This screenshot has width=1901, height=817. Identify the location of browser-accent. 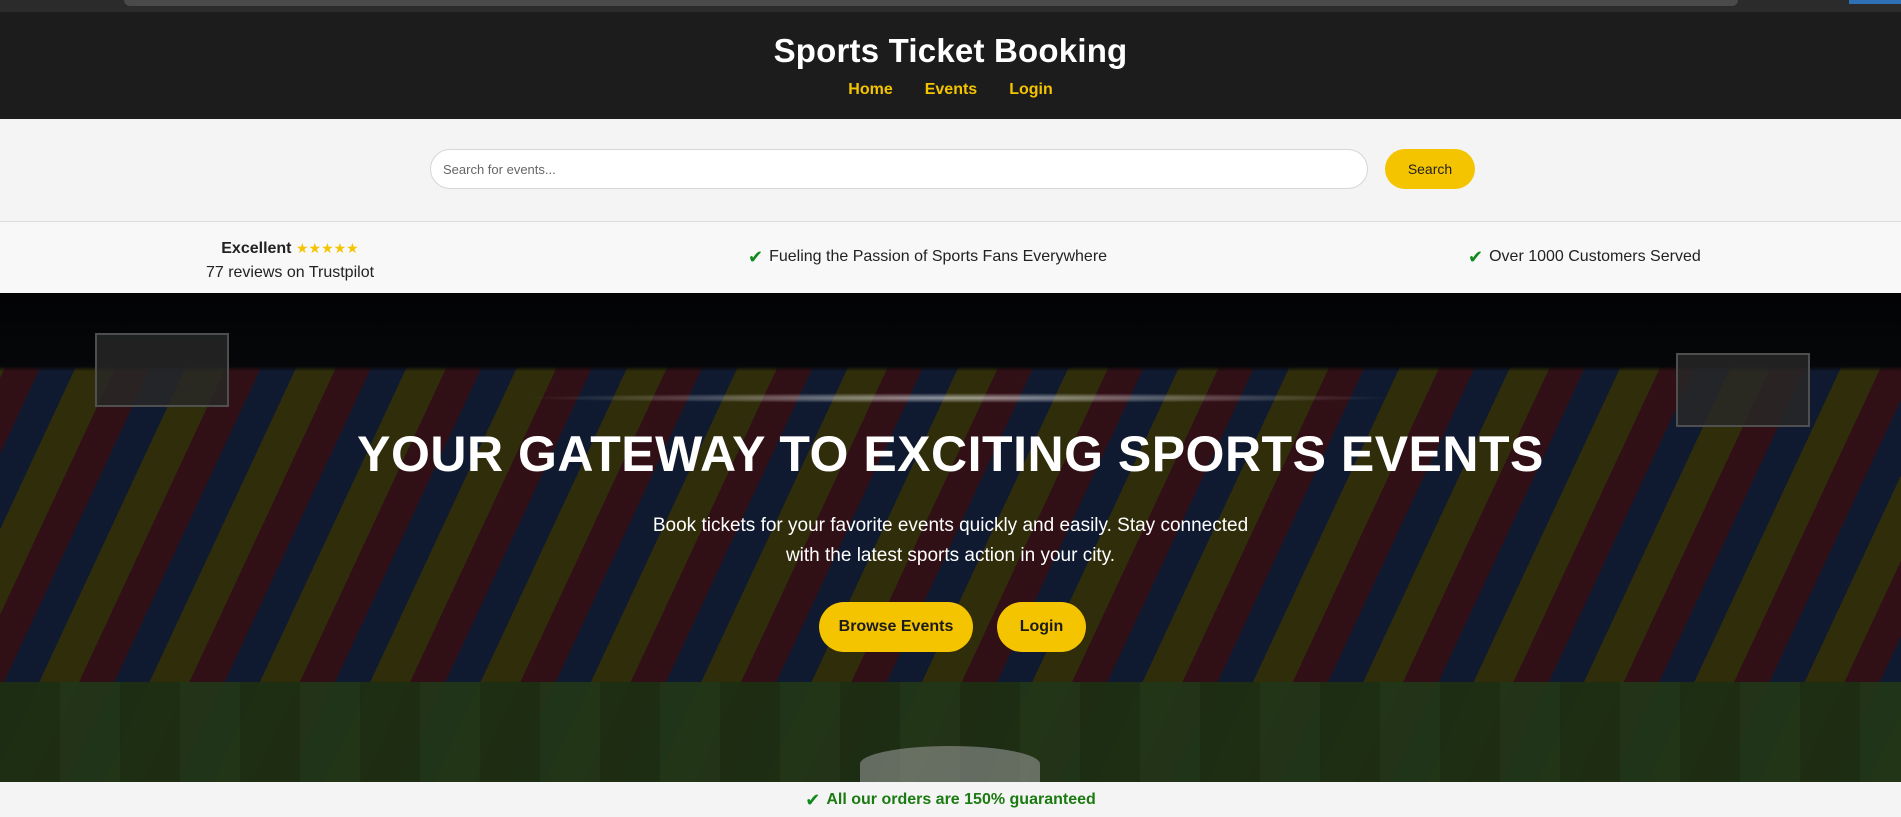
(1875, 2).